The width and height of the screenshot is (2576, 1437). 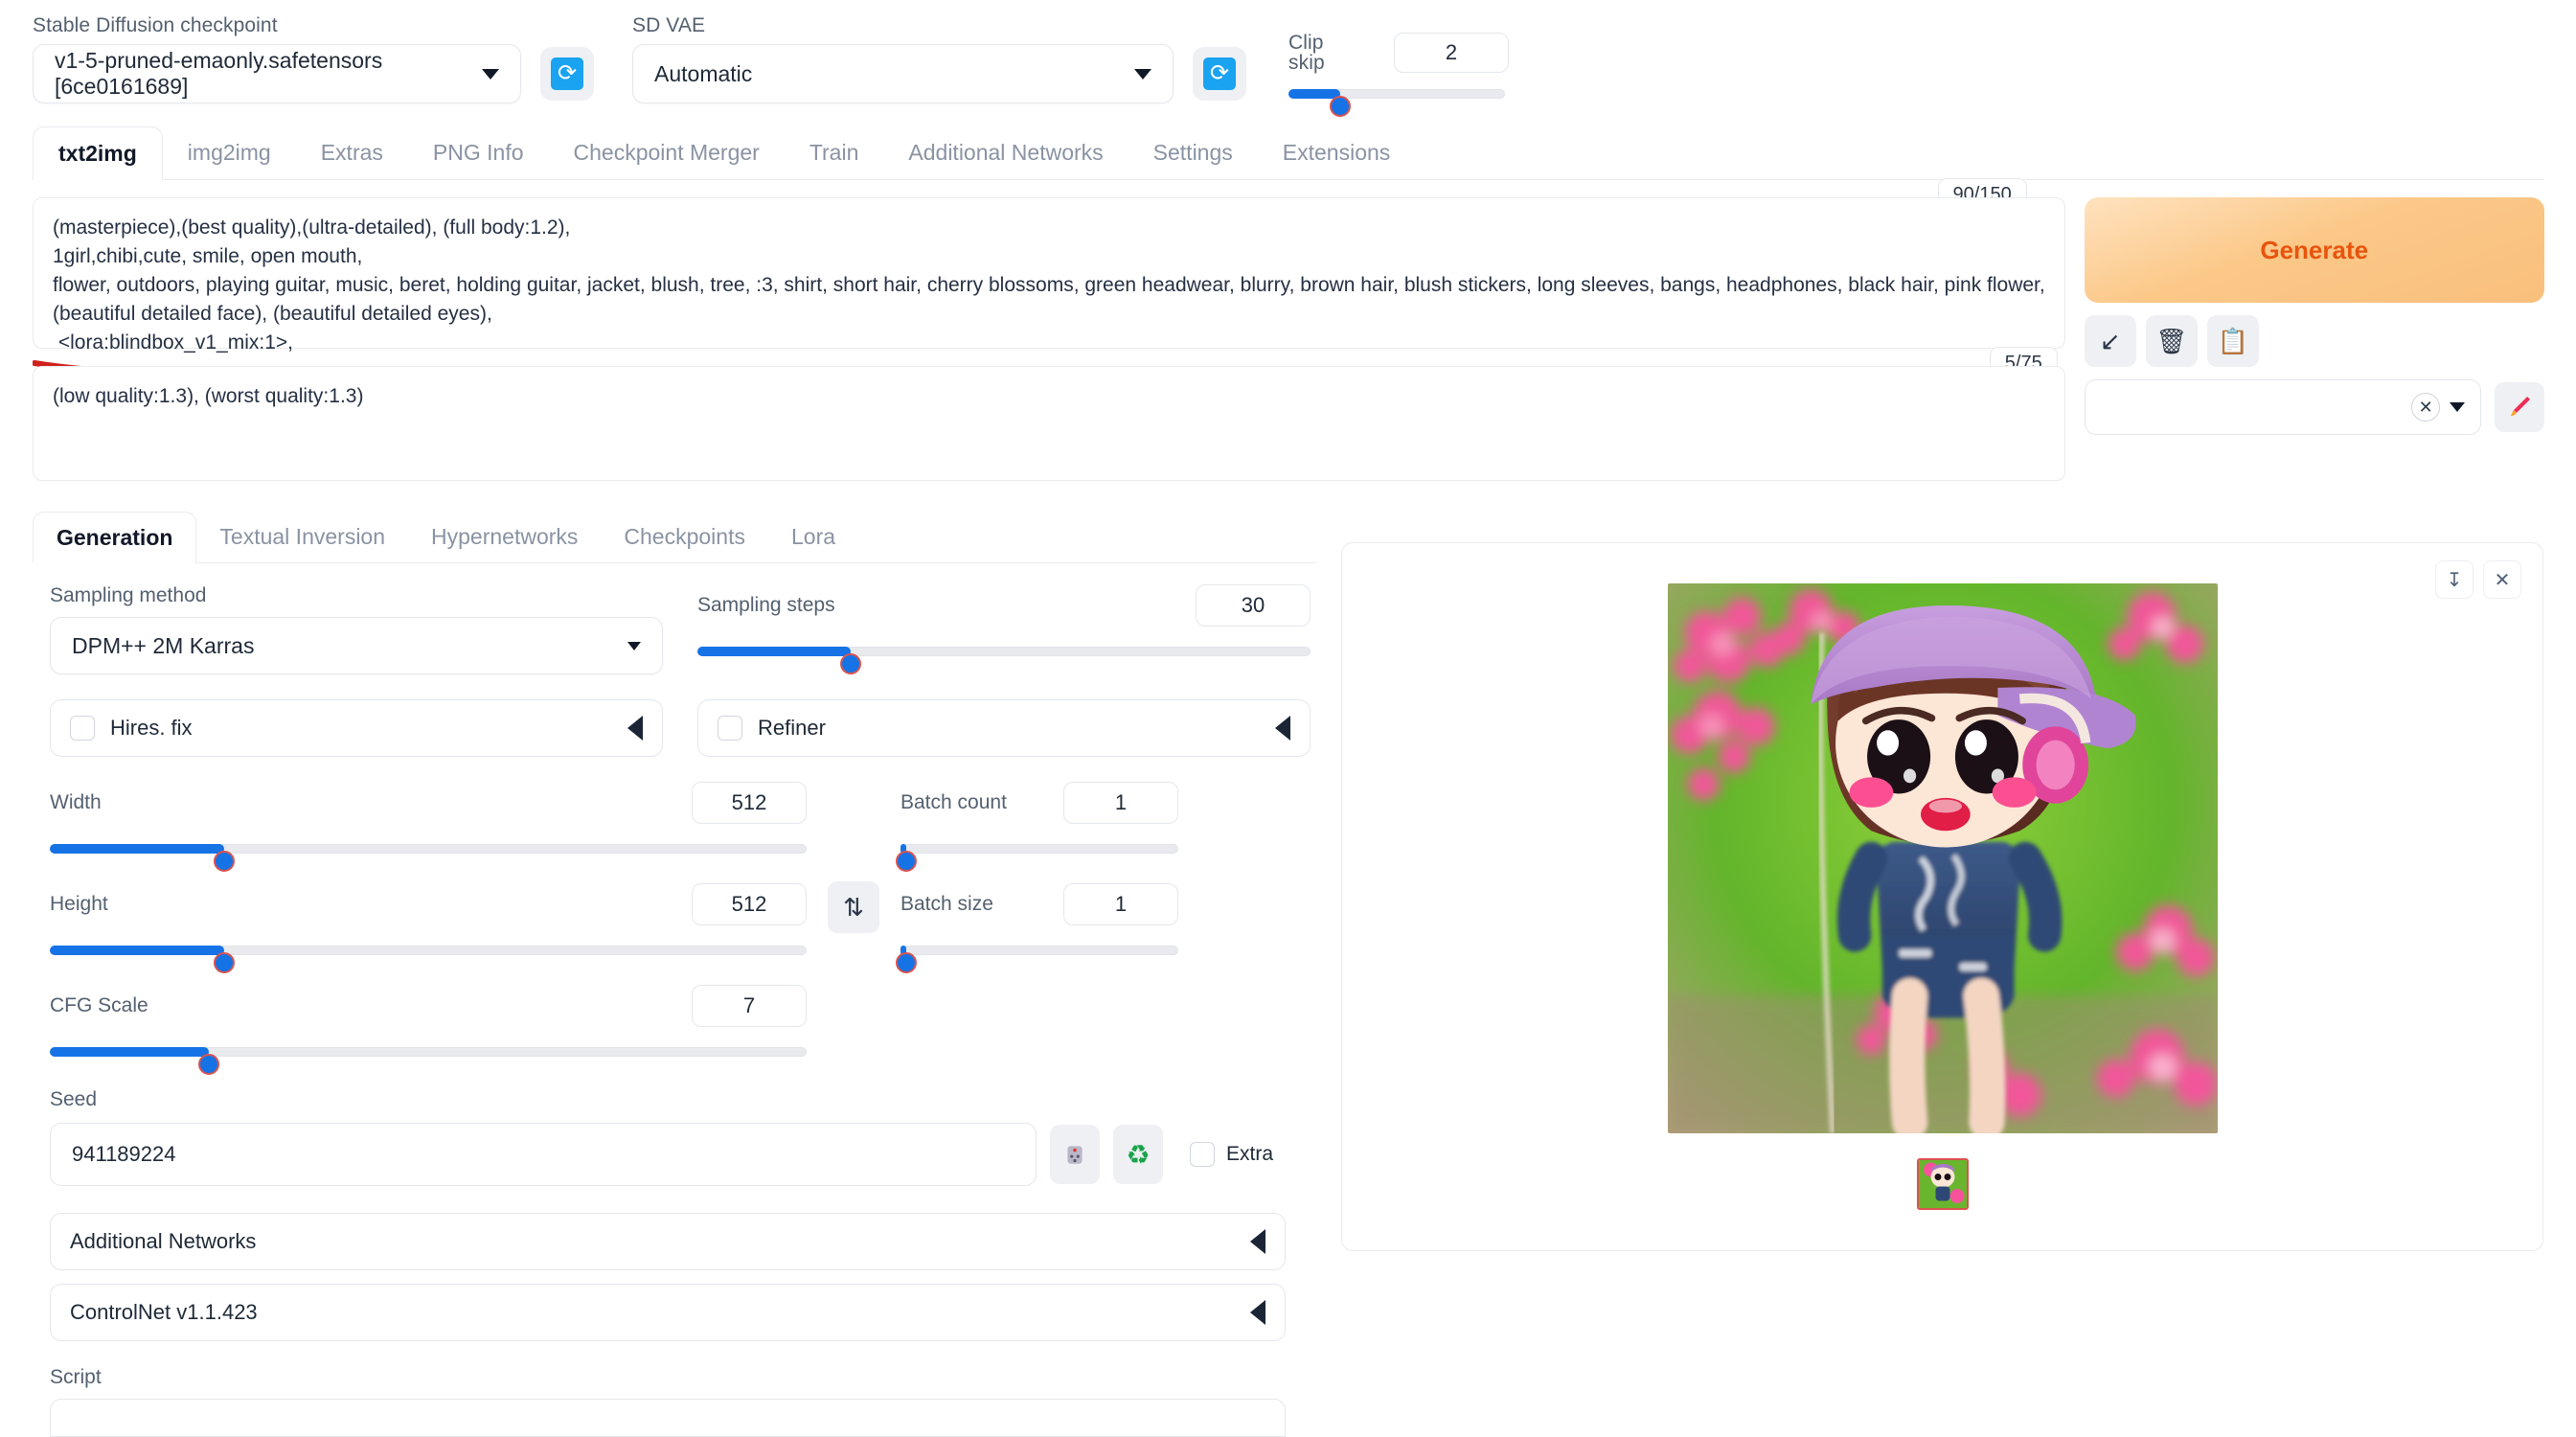 I want to click on width-value: 512, so click(x=749, y=803).